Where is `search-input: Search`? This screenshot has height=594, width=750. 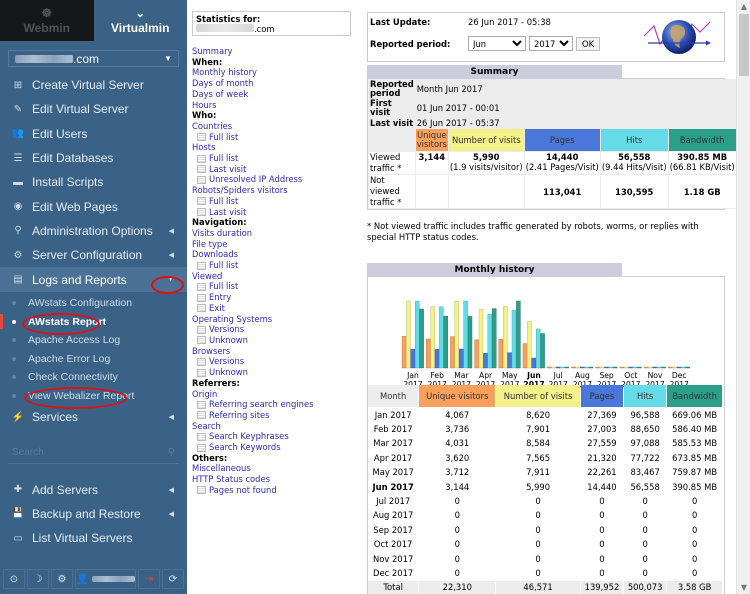
search-input: Search is located at coordinates (28, 452).